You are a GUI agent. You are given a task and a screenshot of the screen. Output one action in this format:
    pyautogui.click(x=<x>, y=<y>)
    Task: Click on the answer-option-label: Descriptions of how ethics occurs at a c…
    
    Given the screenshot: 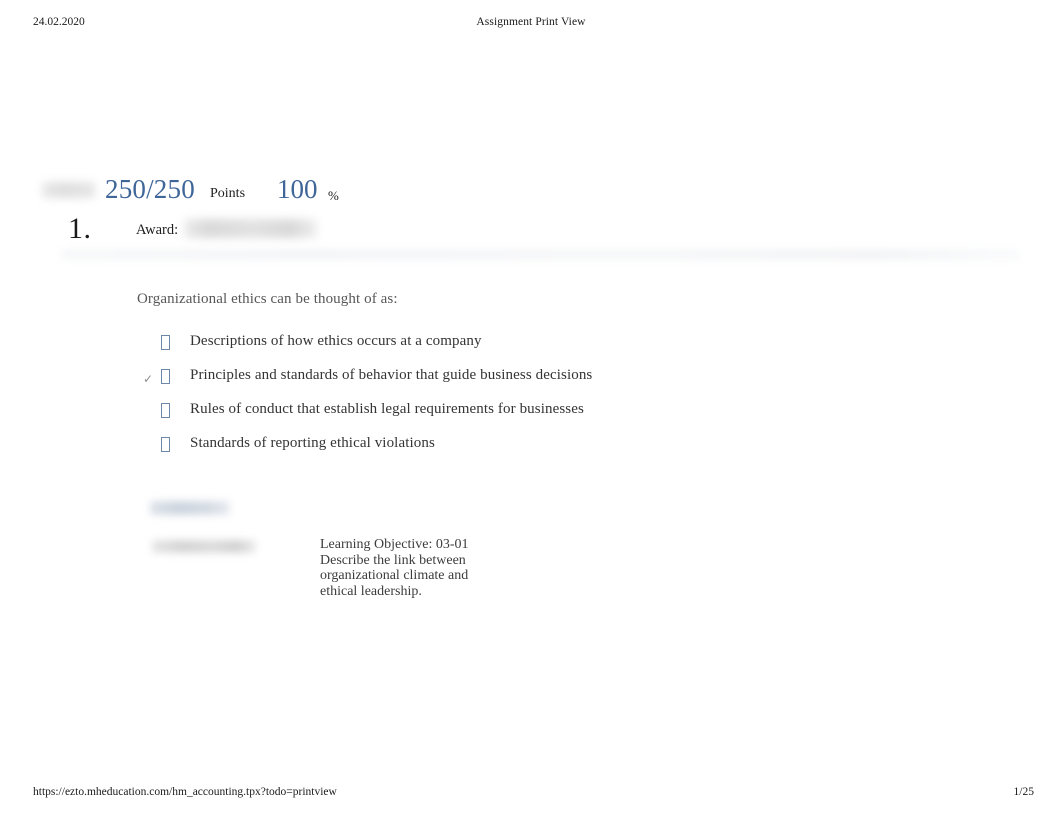 What is the action you would take?
    pyautogui.click(x=336, y=341)
    